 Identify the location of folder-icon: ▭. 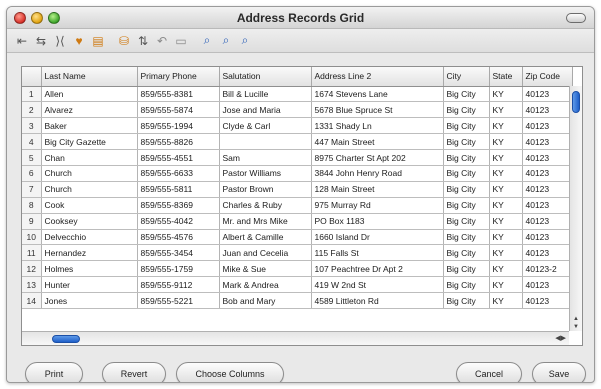
(181, 41).